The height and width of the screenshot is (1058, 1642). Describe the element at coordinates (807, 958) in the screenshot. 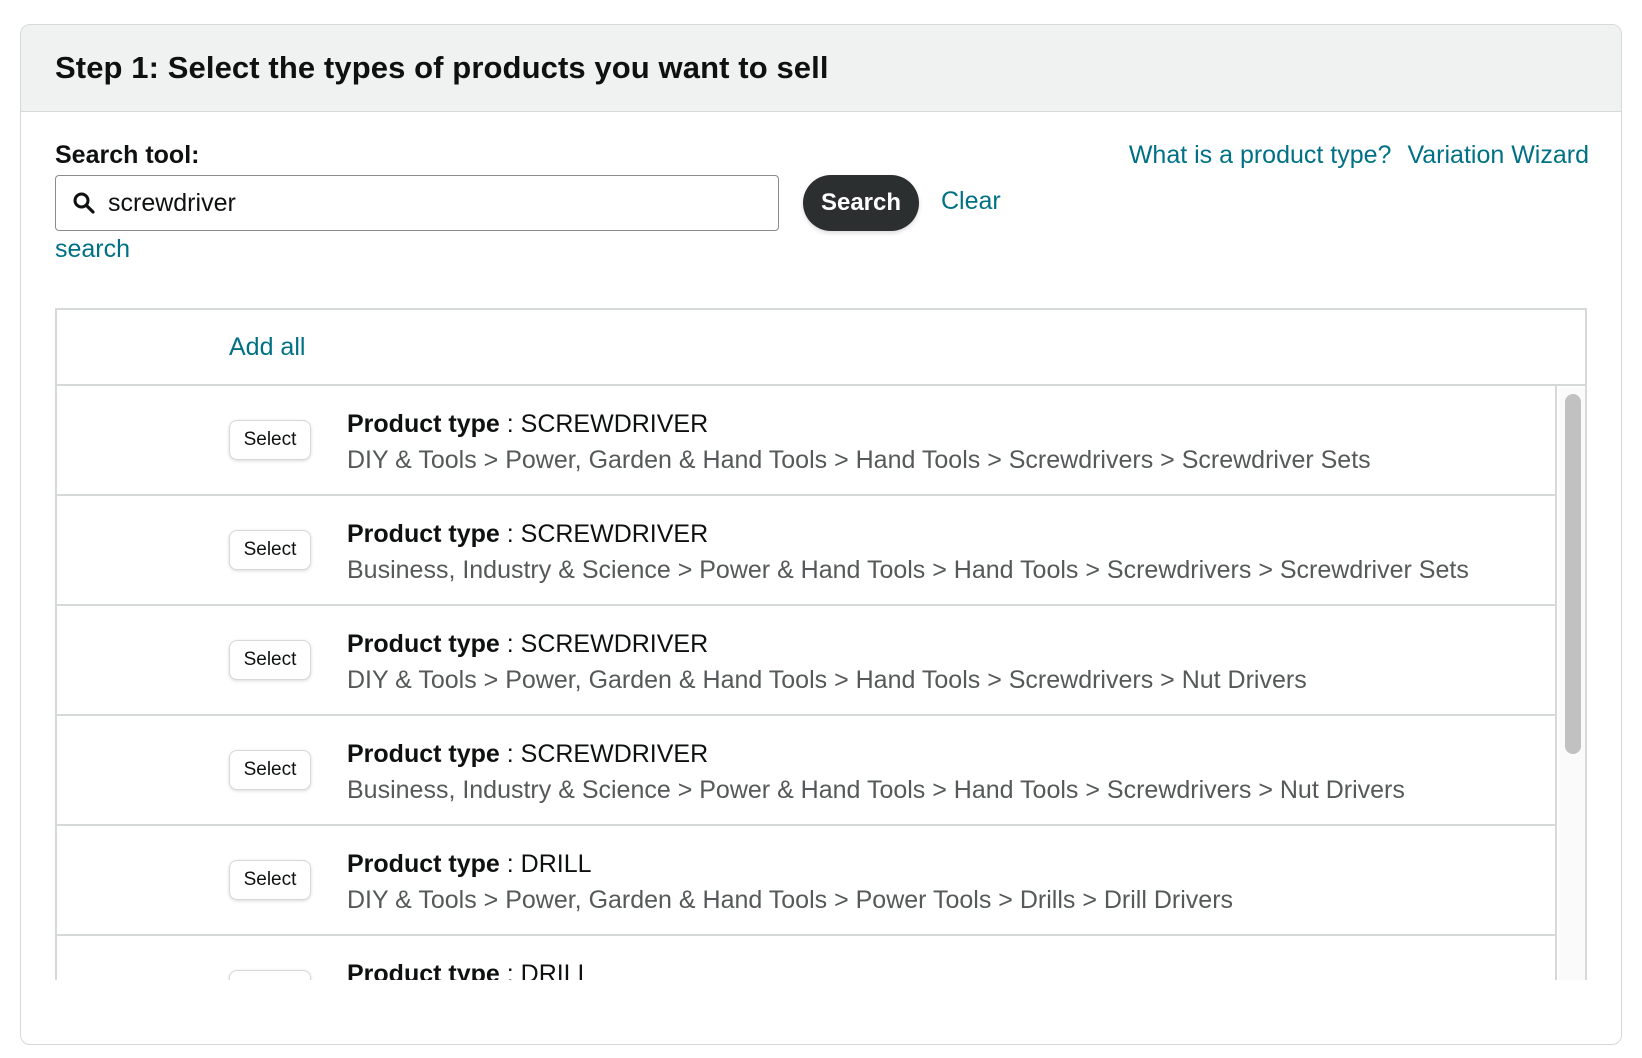

I see `list-item: Select Product type : DRILL` at that location.